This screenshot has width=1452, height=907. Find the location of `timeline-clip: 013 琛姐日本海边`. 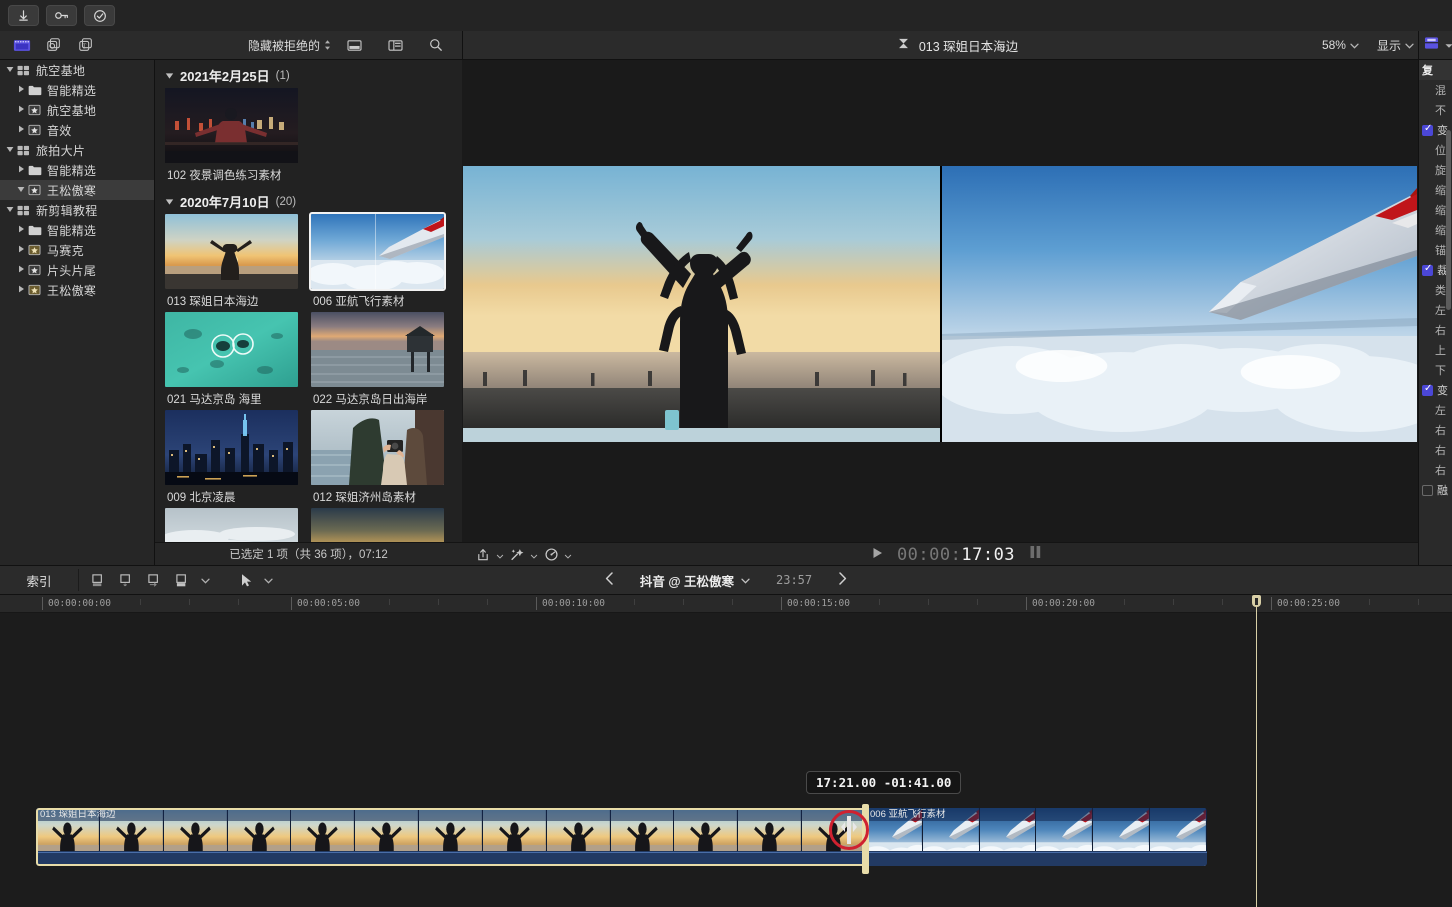

timeline-clip: 013 琛姐日本海边 is located at coordinates (451, 837).